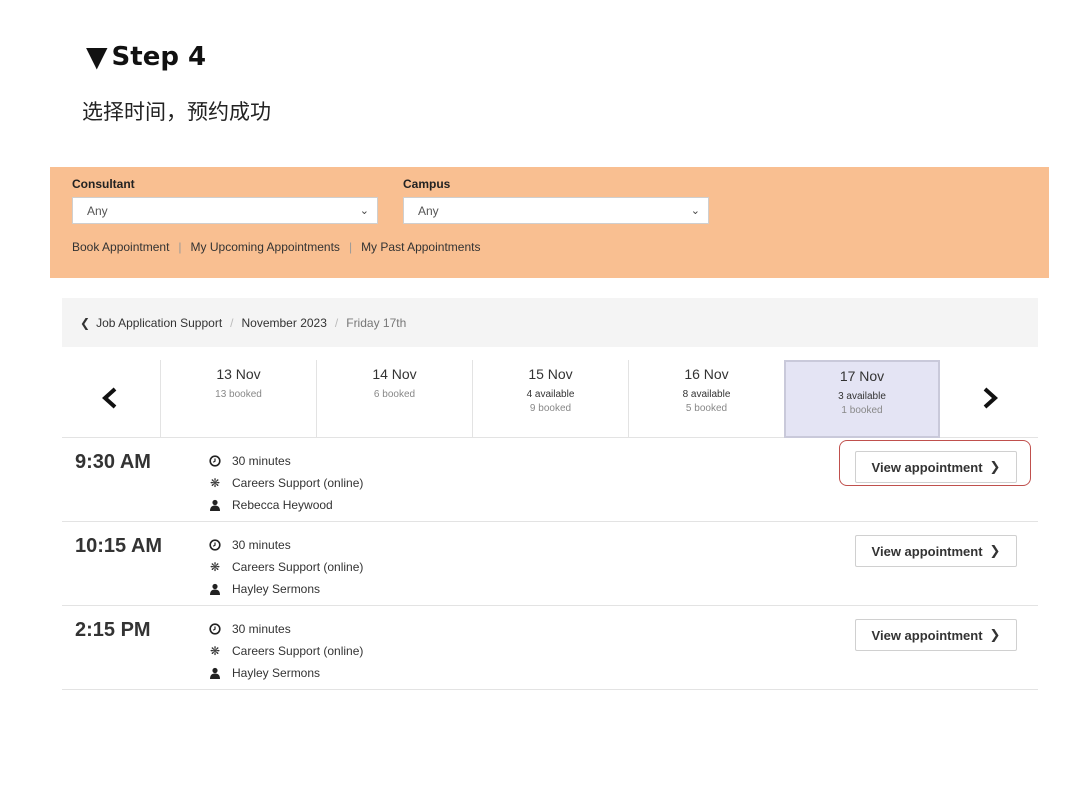 The height and width of the screenshot is (810, 1080). What do you see at coordinates (394, 374) in the screenshot?
I see `day-date: 14 Nov` at bounding box center [394, 374].